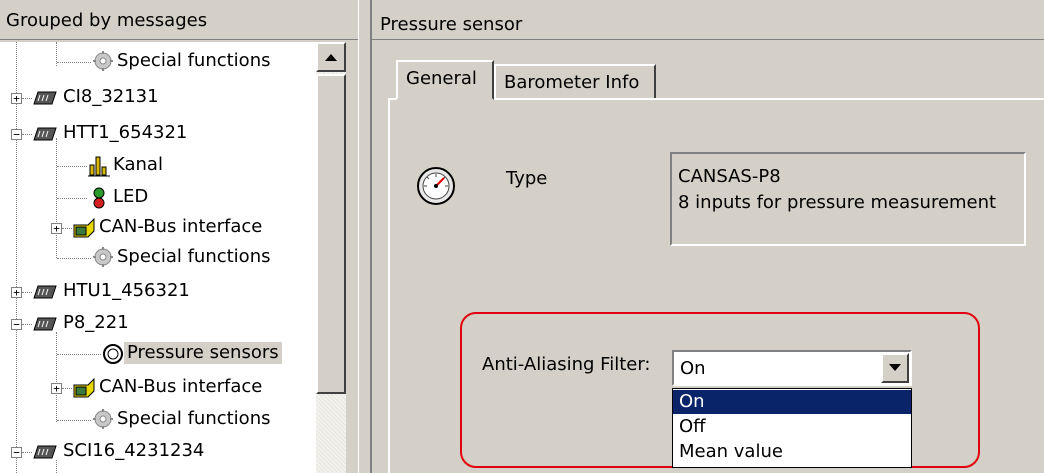 The height and width of the screenshot is (473, 1044). What do you see at coordinates (138, 165) in the screenshot?
I see `tree-item-label: Kanal` at bounding box center [138, 165].